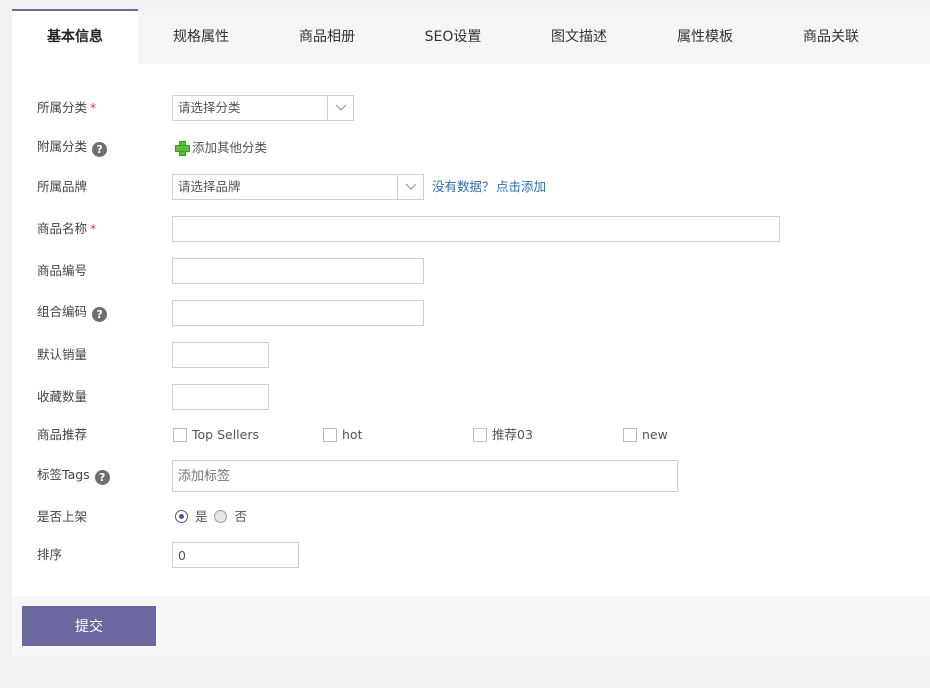 This screenshot has width=930, height=688. Describe the element at coordinates (75, 36) in the screenshot. I see `tab-basic-info: 基本信息` at that location.